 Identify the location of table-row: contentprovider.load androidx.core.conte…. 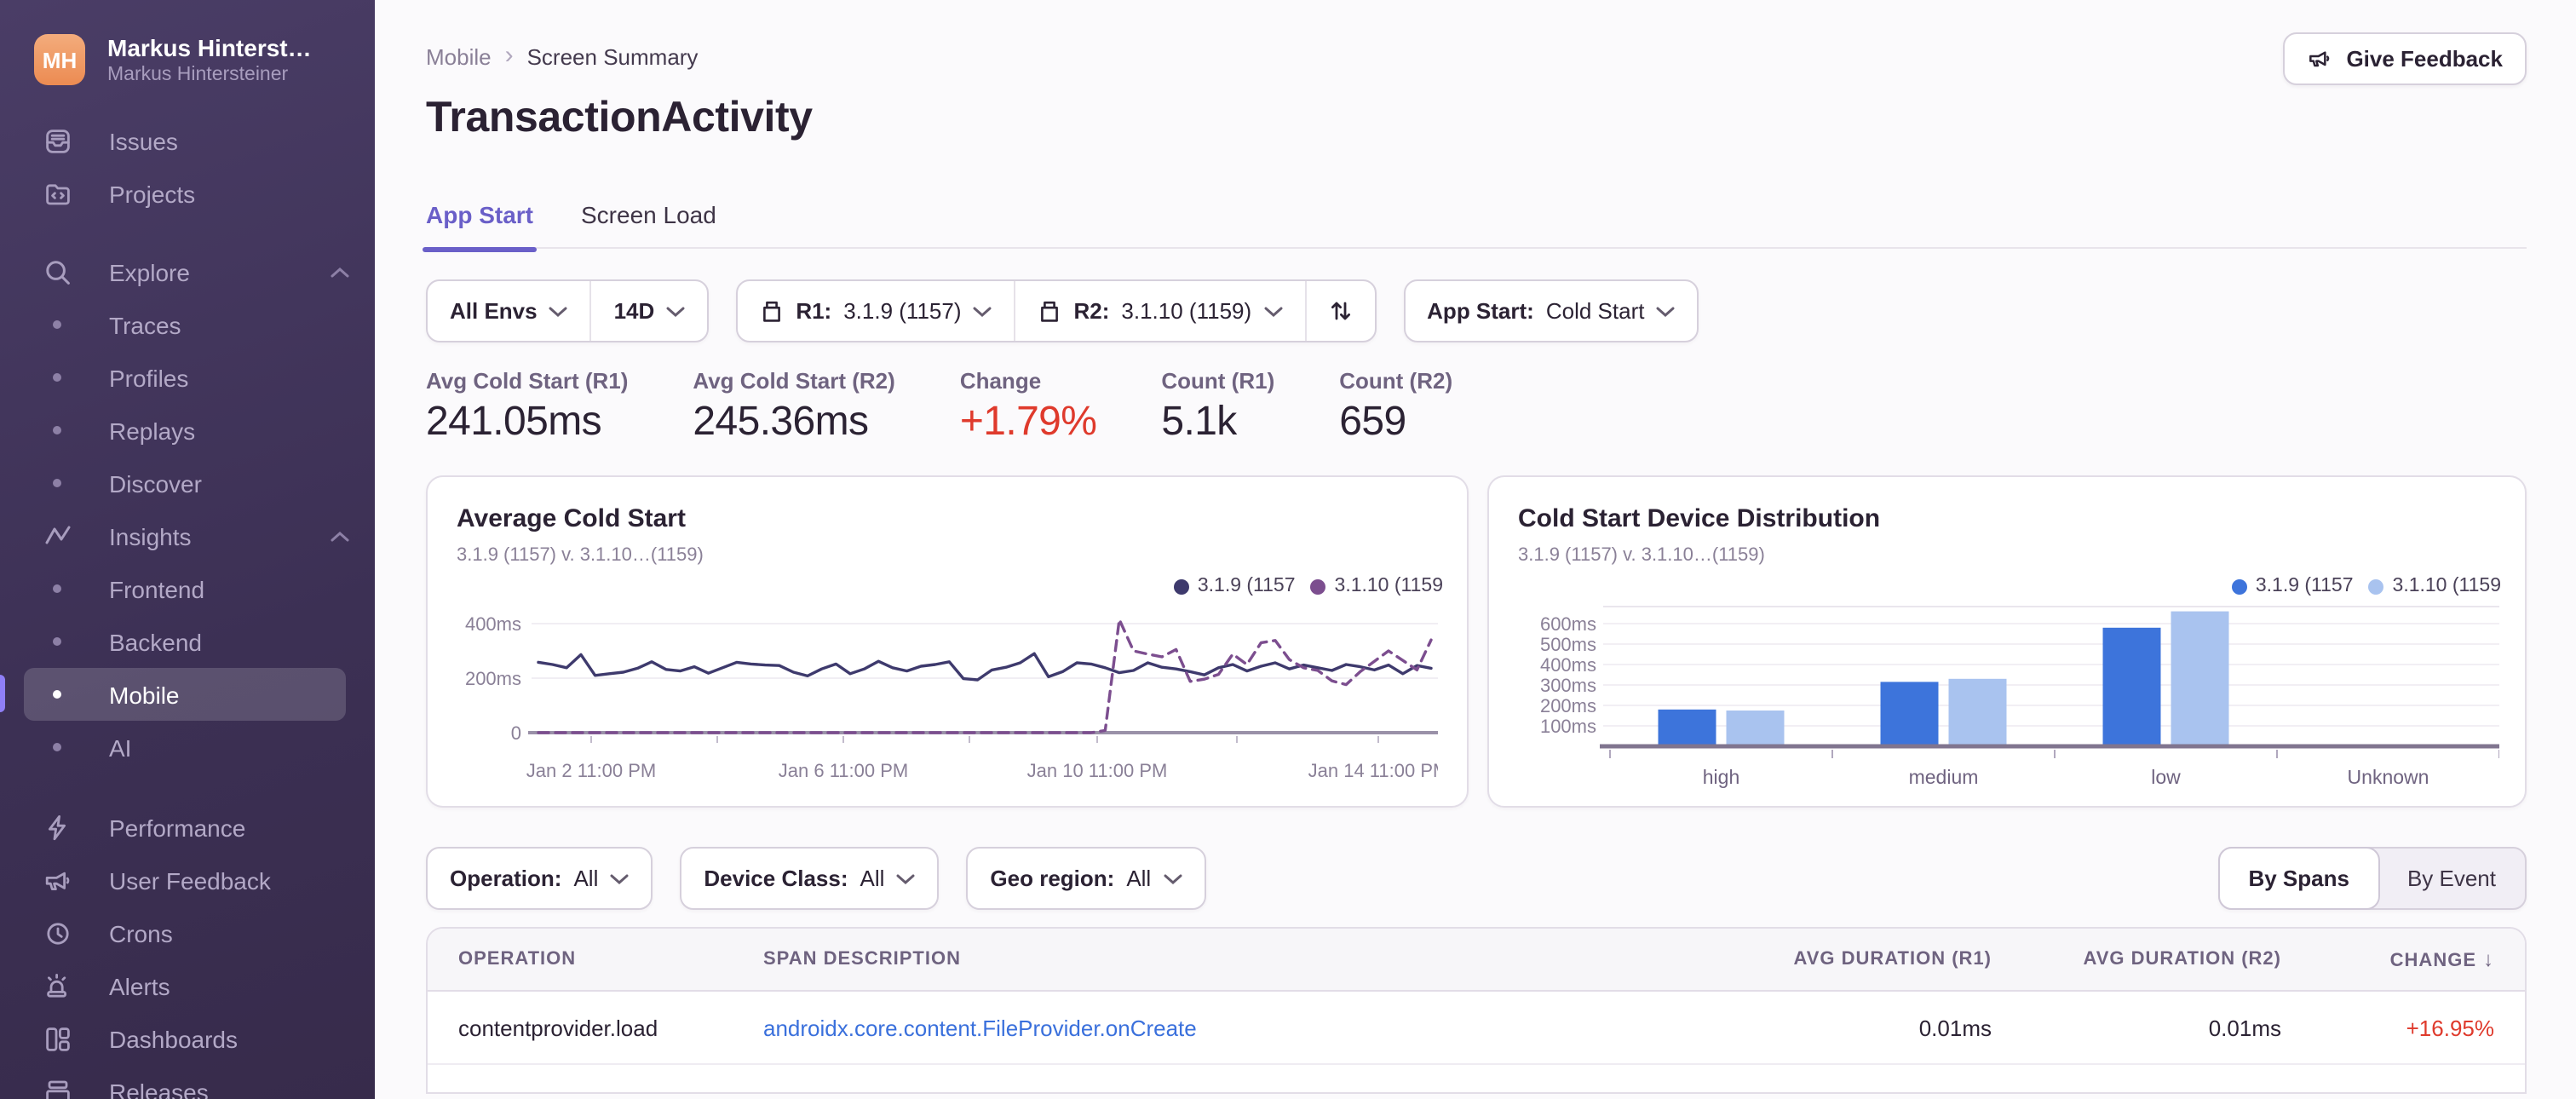
(1476, 1028).